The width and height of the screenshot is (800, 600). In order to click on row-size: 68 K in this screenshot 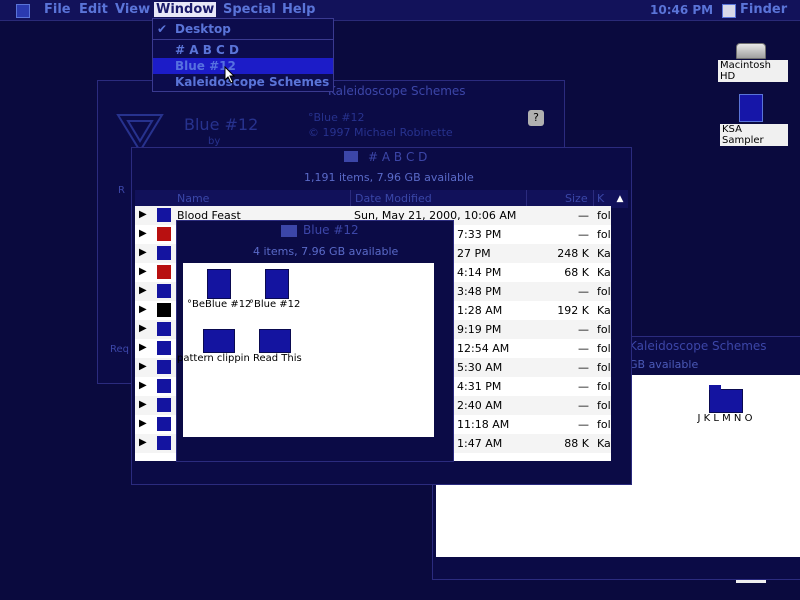, I will do `click(576, 272)`.